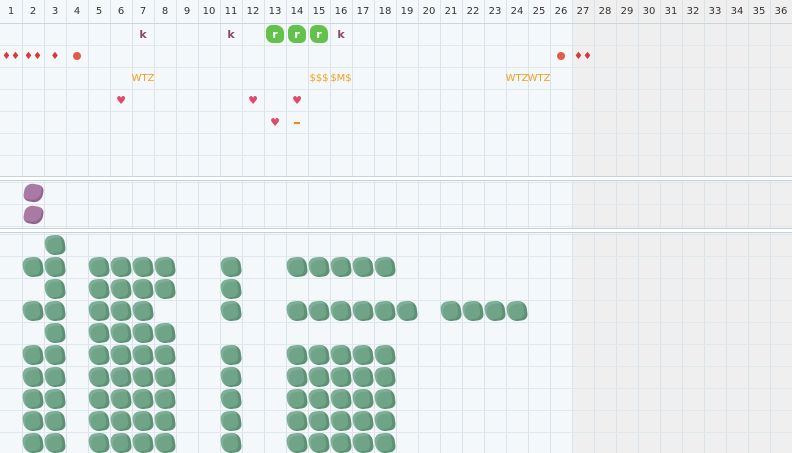  What do you see at coordinates (341, 11) in the screenshot?
I see `column-header-cell: 16` at bounding box center [341, 11].